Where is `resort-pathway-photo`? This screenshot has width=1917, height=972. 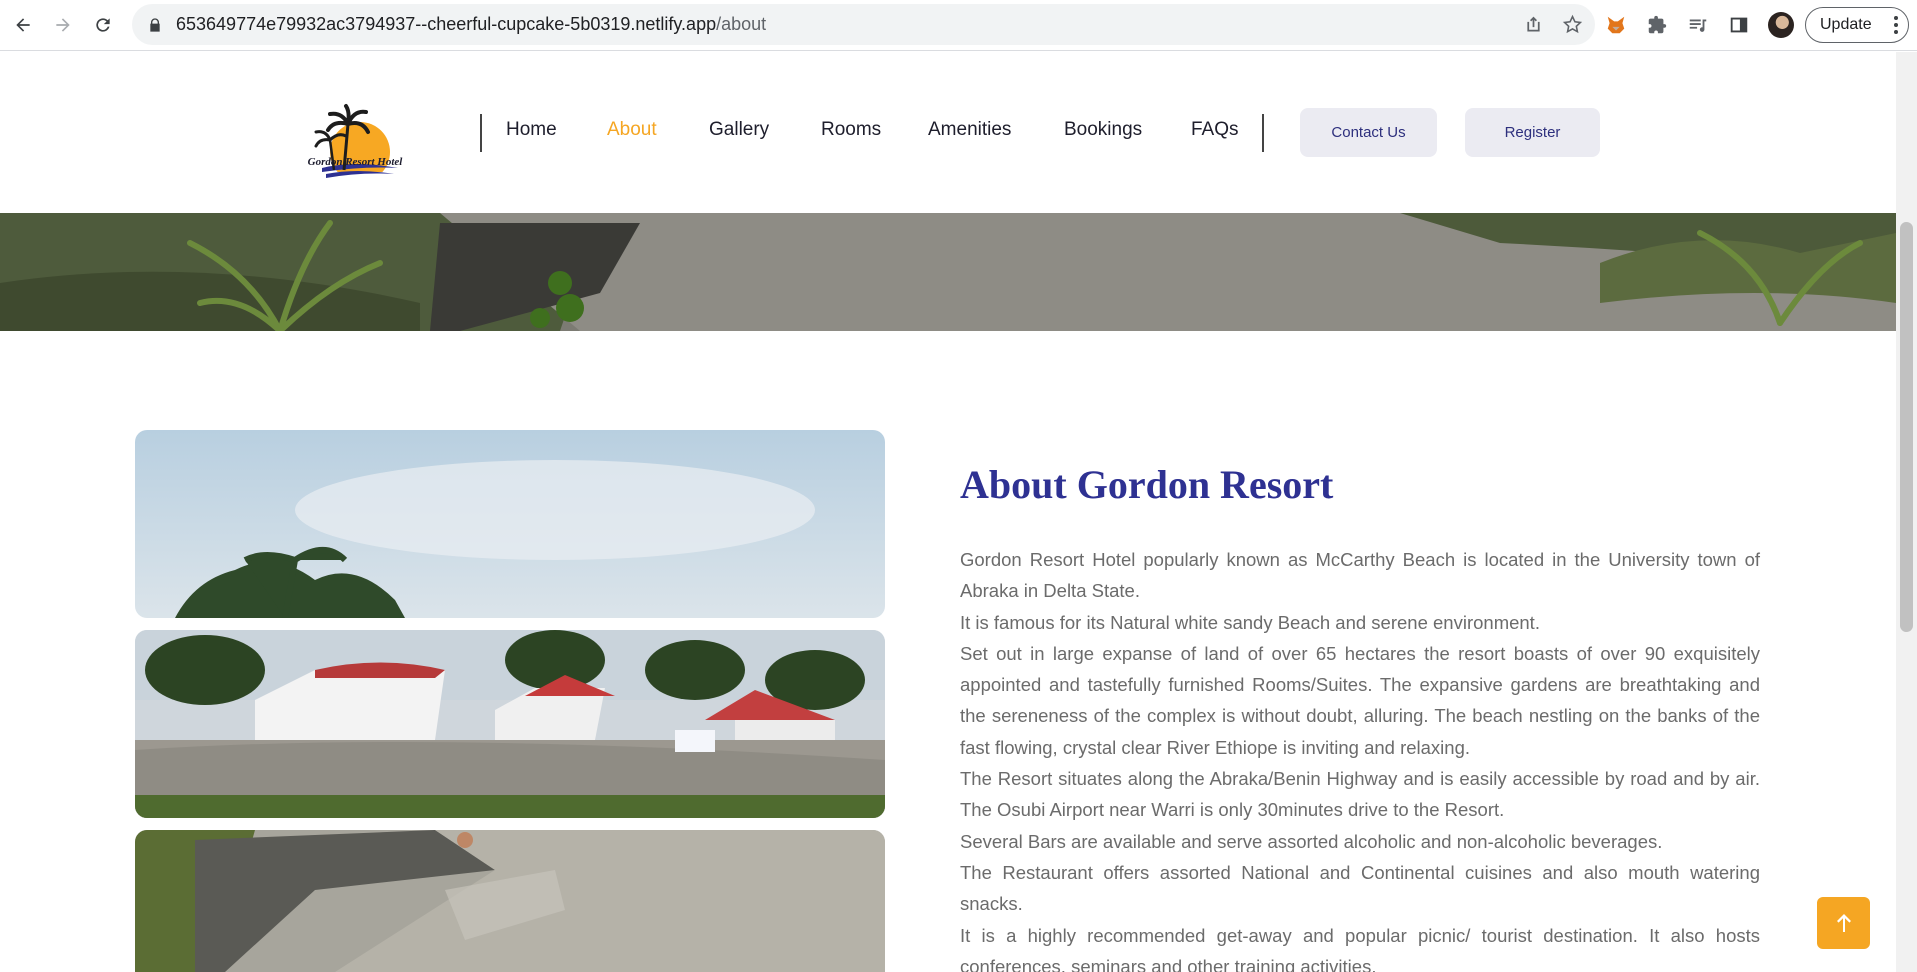
resort-pathway-photo is located at coordinates (510, 901).